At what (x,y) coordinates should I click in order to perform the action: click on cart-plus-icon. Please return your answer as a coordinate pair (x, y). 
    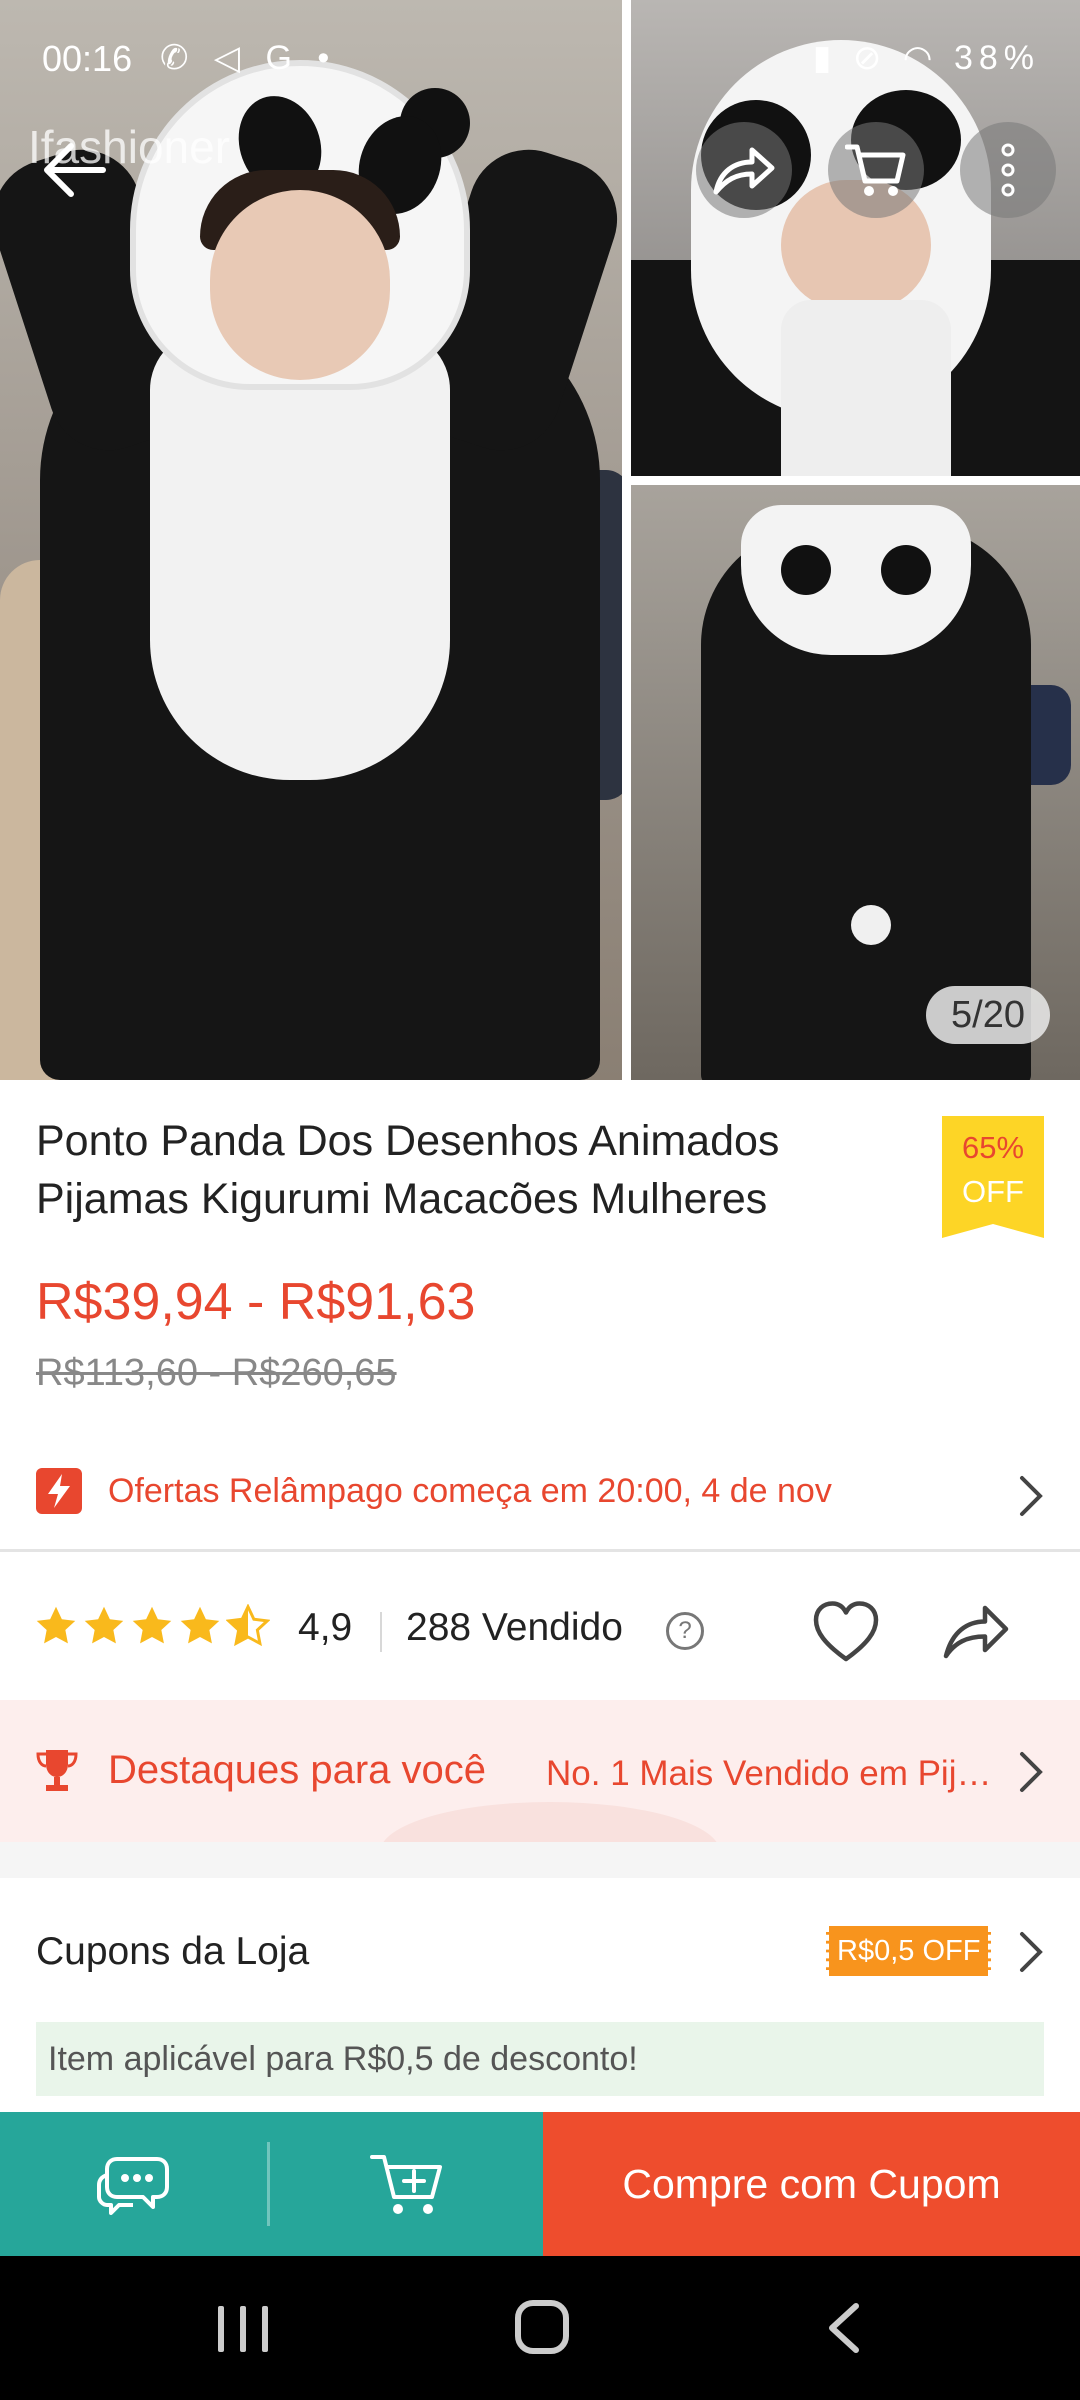
    Looking at the image, I should click on (405, 2184).